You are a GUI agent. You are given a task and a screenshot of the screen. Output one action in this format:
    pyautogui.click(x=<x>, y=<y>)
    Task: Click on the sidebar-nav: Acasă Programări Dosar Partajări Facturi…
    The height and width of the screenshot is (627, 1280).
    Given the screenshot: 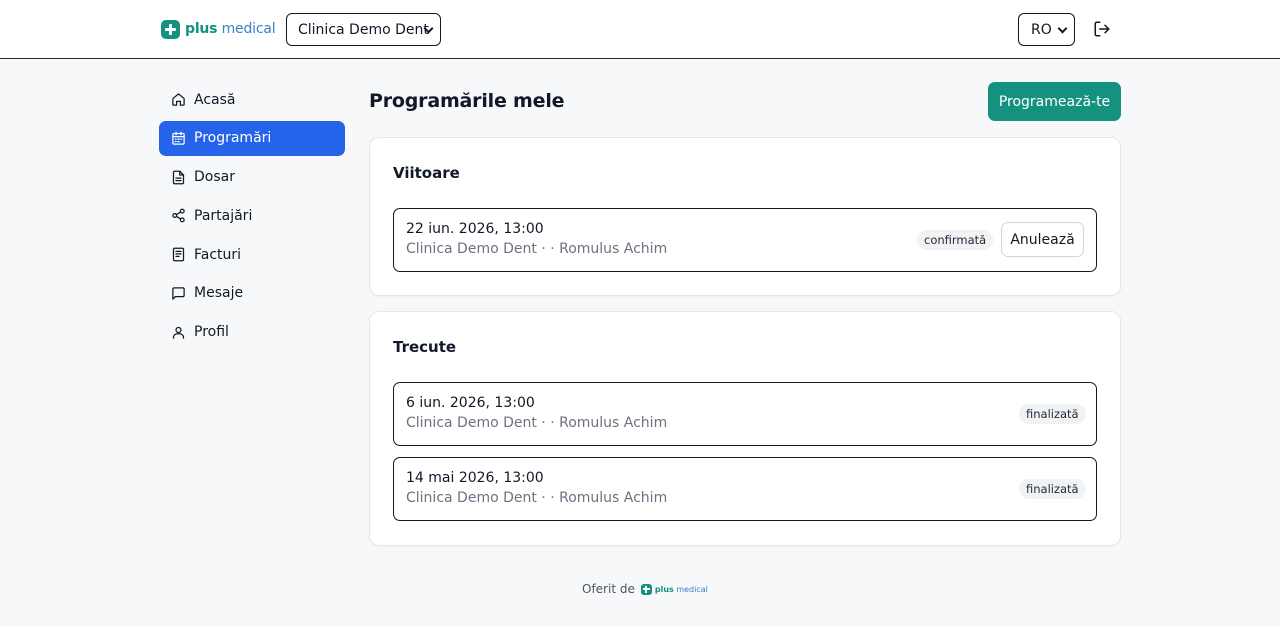 What is the action you would take?
    pyautogui.click(x=252, y=218)
    